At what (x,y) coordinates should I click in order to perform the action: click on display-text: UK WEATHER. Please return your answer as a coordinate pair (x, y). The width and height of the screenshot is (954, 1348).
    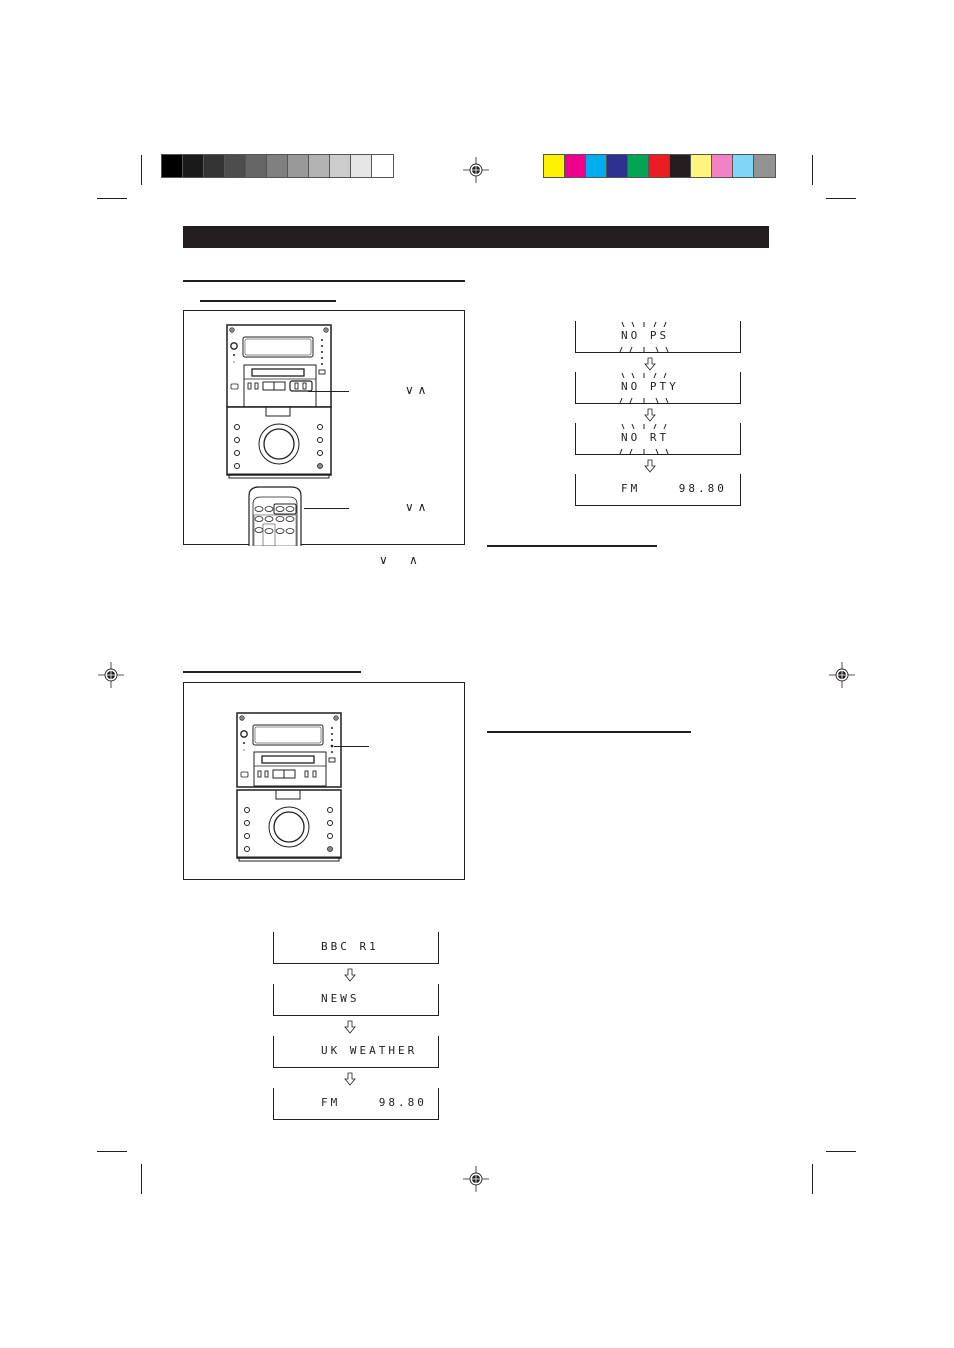
    Looking at the image, I should click on (369, 1050).